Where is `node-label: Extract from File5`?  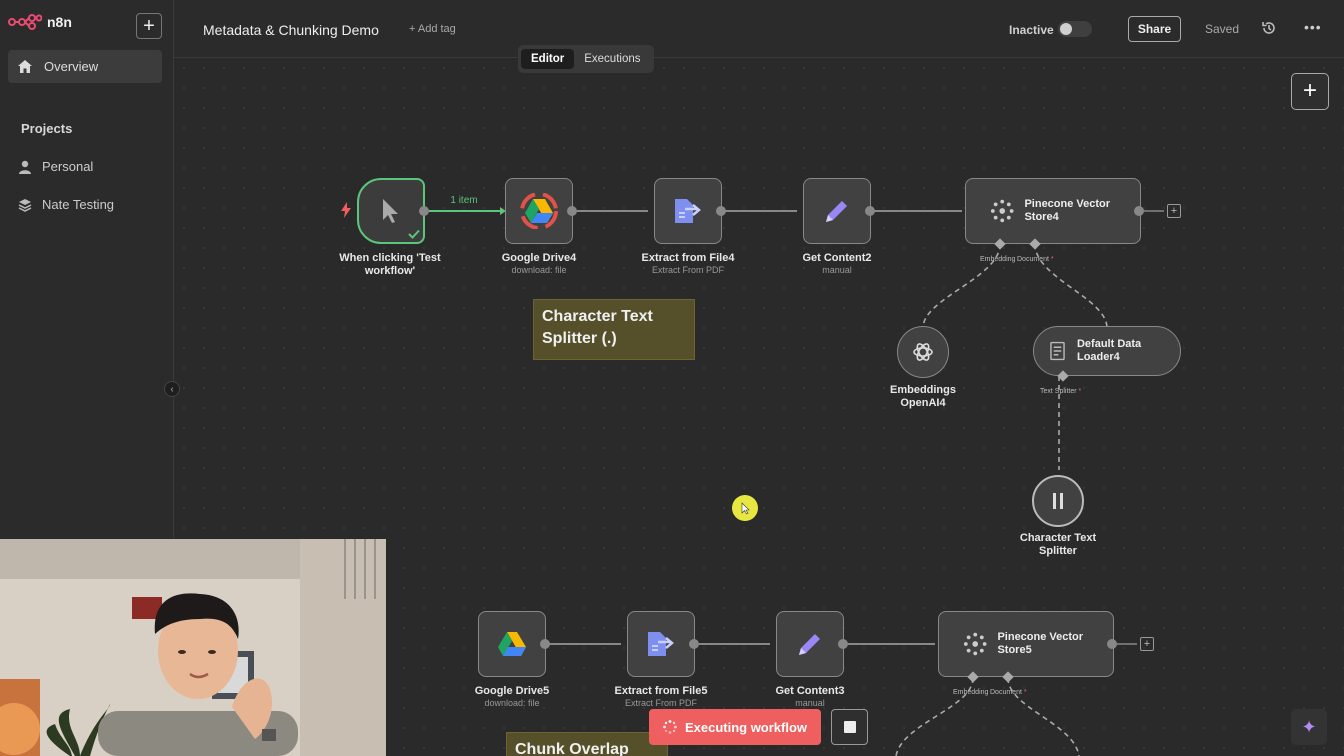
node-label: Extract from File5 is located at coordinates (661, 691).